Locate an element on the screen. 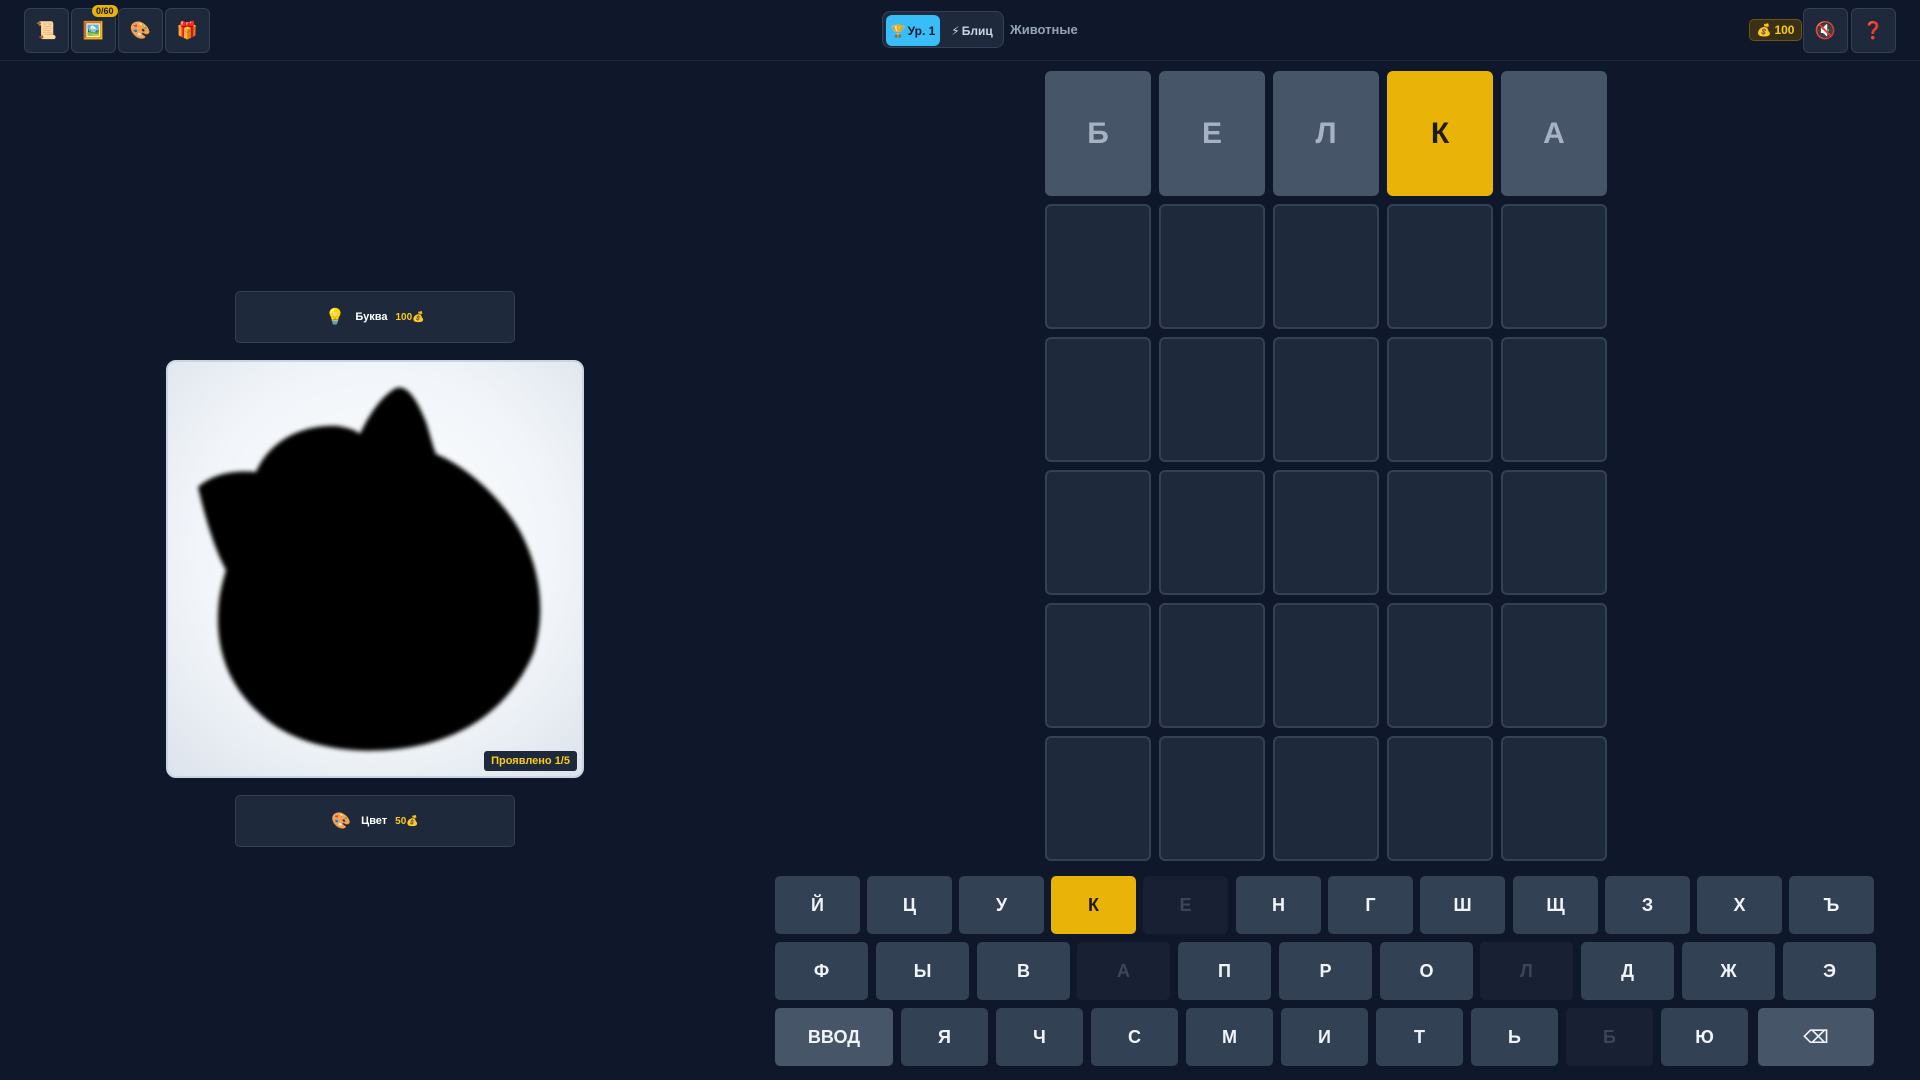  key-о: О is located at coordinates (1426, 971).